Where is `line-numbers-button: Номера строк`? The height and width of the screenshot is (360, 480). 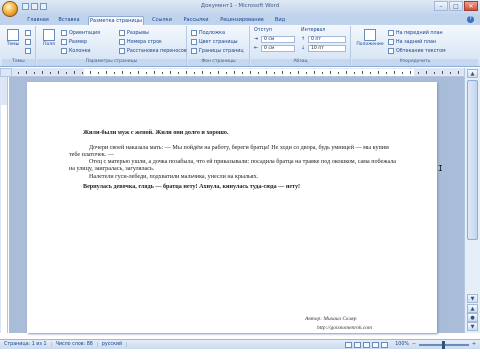
line-numbers-button: Номера строк is located at coordinates (140, 42).